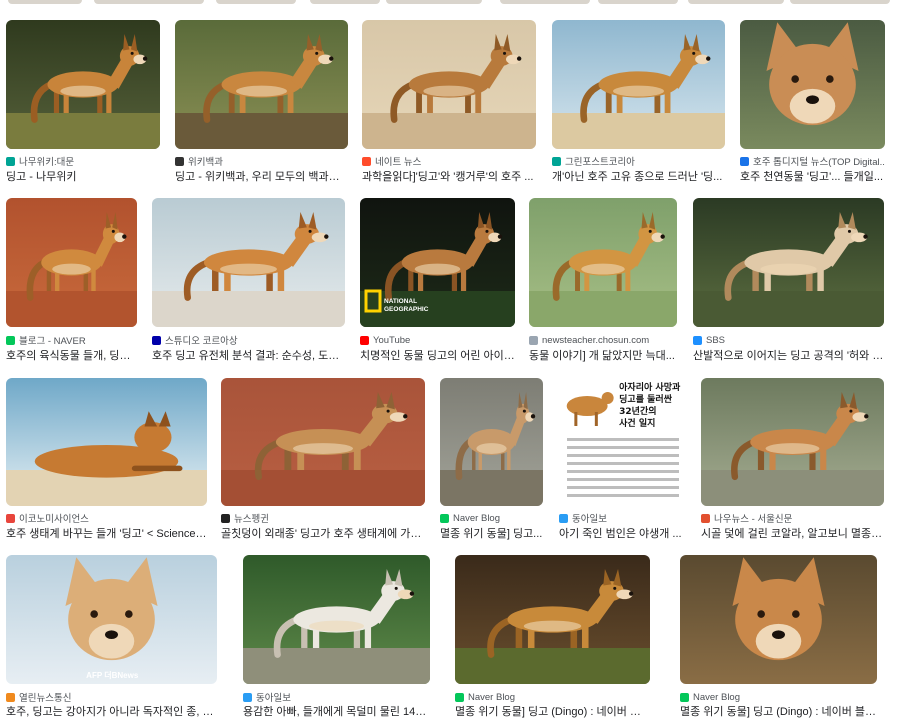  What do you see at coordinates (261, 161) in the screenshot?
I see `result-source: 위키백과` at bounding box center [261, 161].